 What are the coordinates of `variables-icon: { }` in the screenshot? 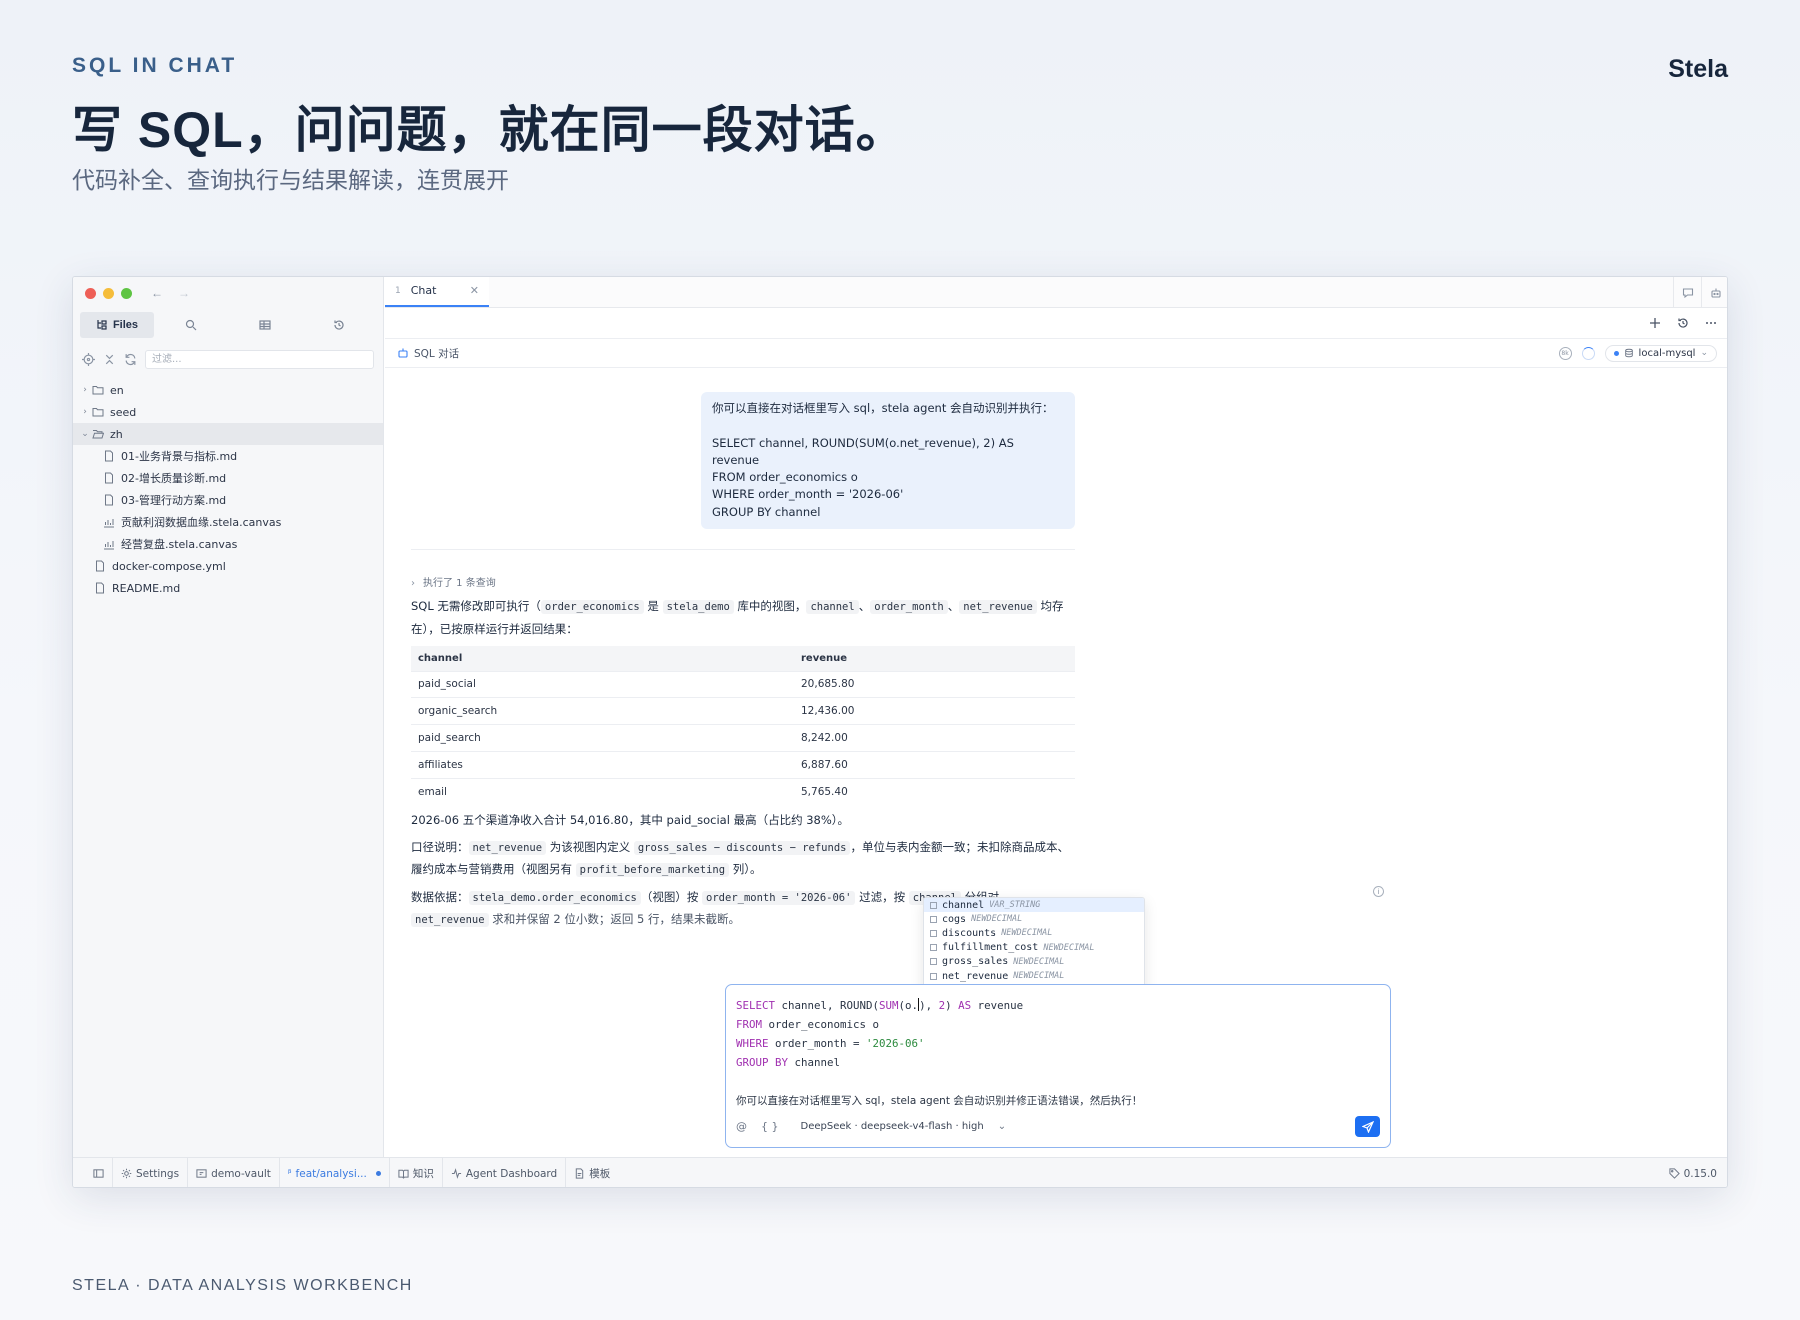 It's located at (770, 1126).